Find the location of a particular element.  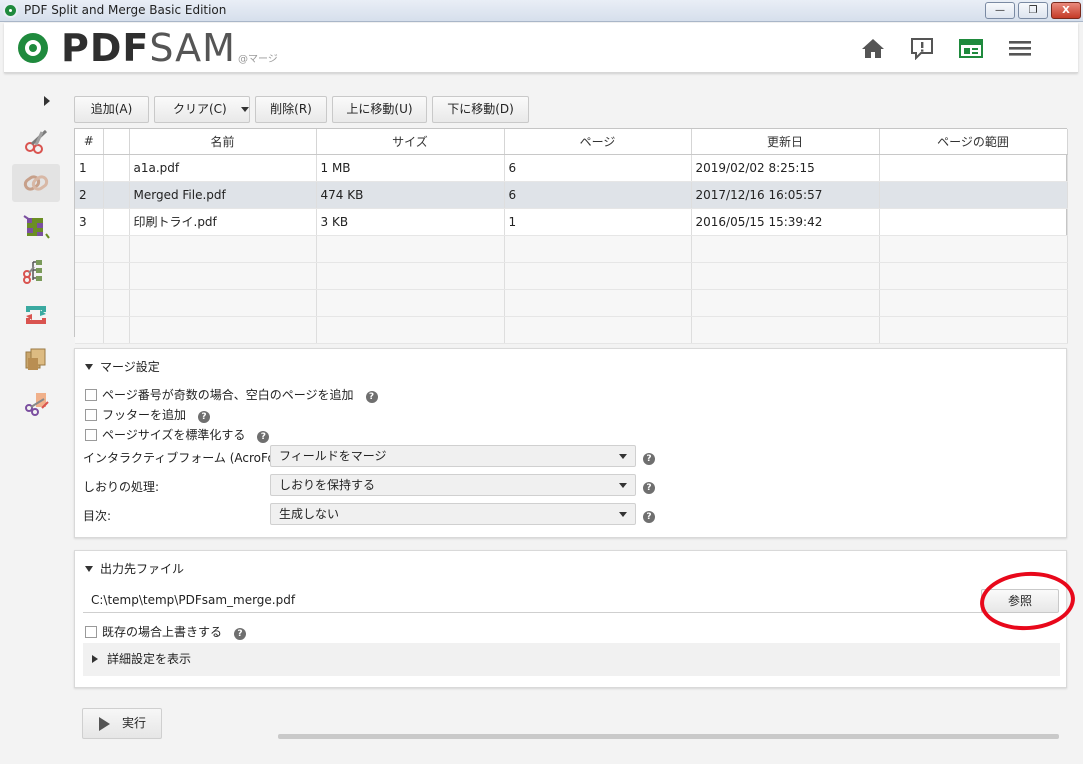

toc-value: 生成しない is located at coordinates (309, 514).